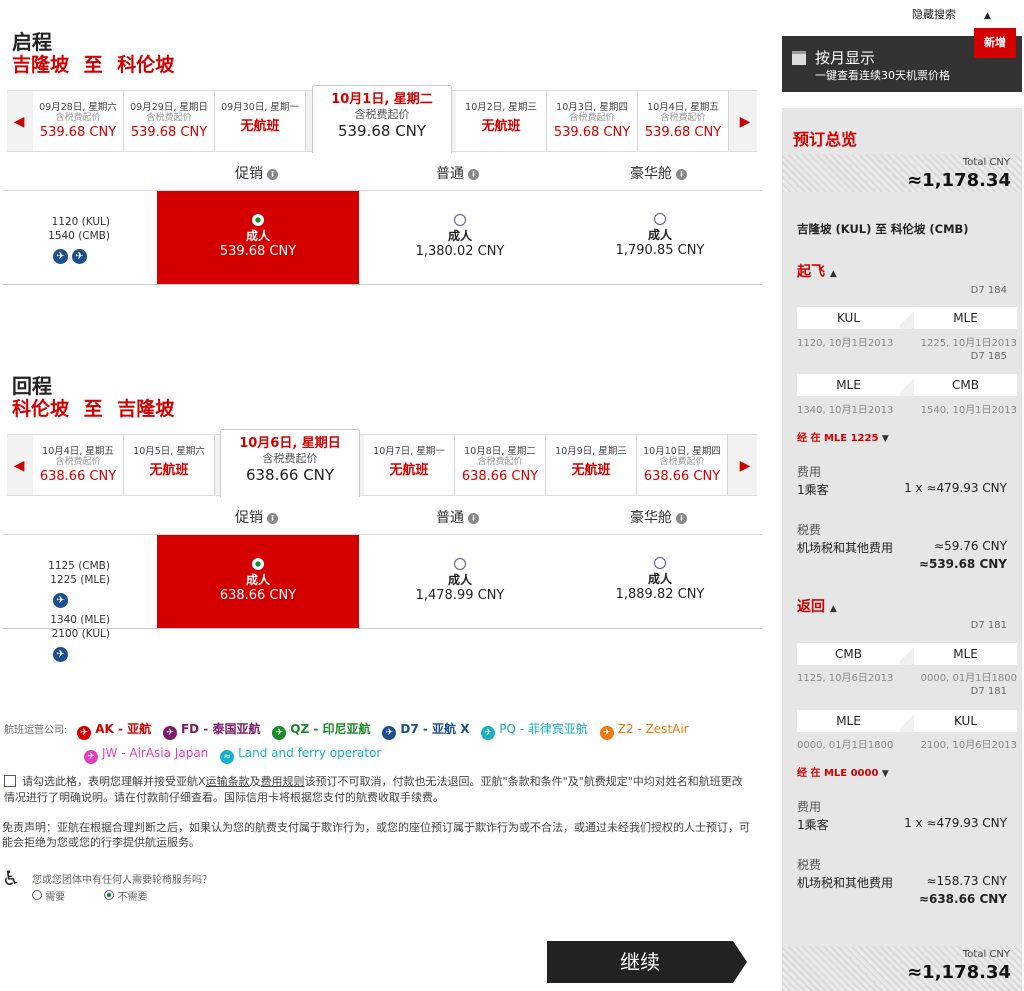 This screenshot has width=1024, height=991. What do you see at coordinates (817, 271) in the screenshot?
I see `departure-toggle: 起飞 ▲` at bounding box center [817, 271].